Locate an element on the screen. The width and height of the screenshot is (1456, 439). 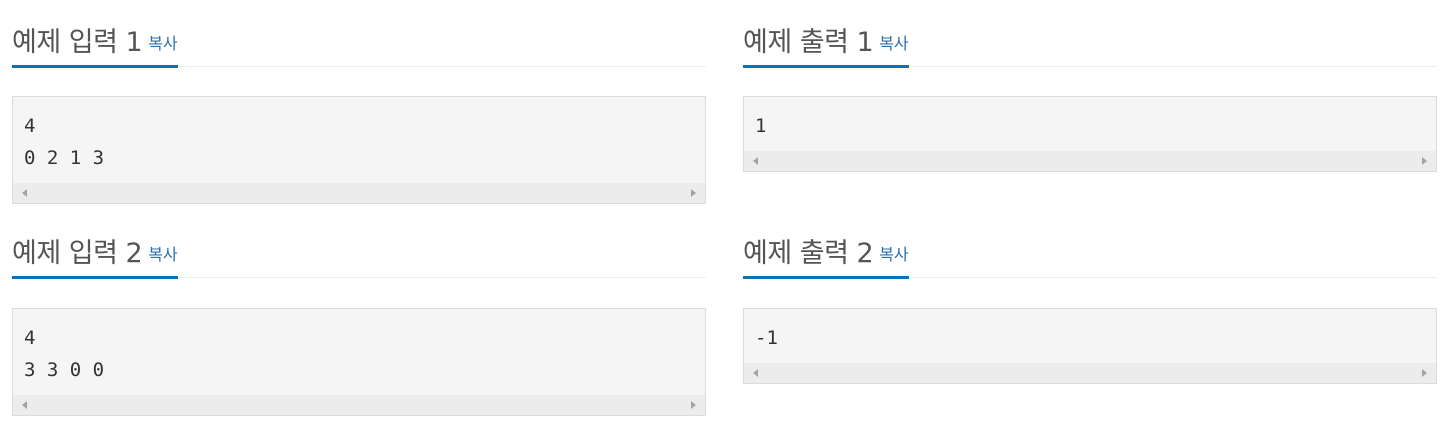
sample-input-1-content: 4 0 2 1 3 is located at coordinates (64, 142).